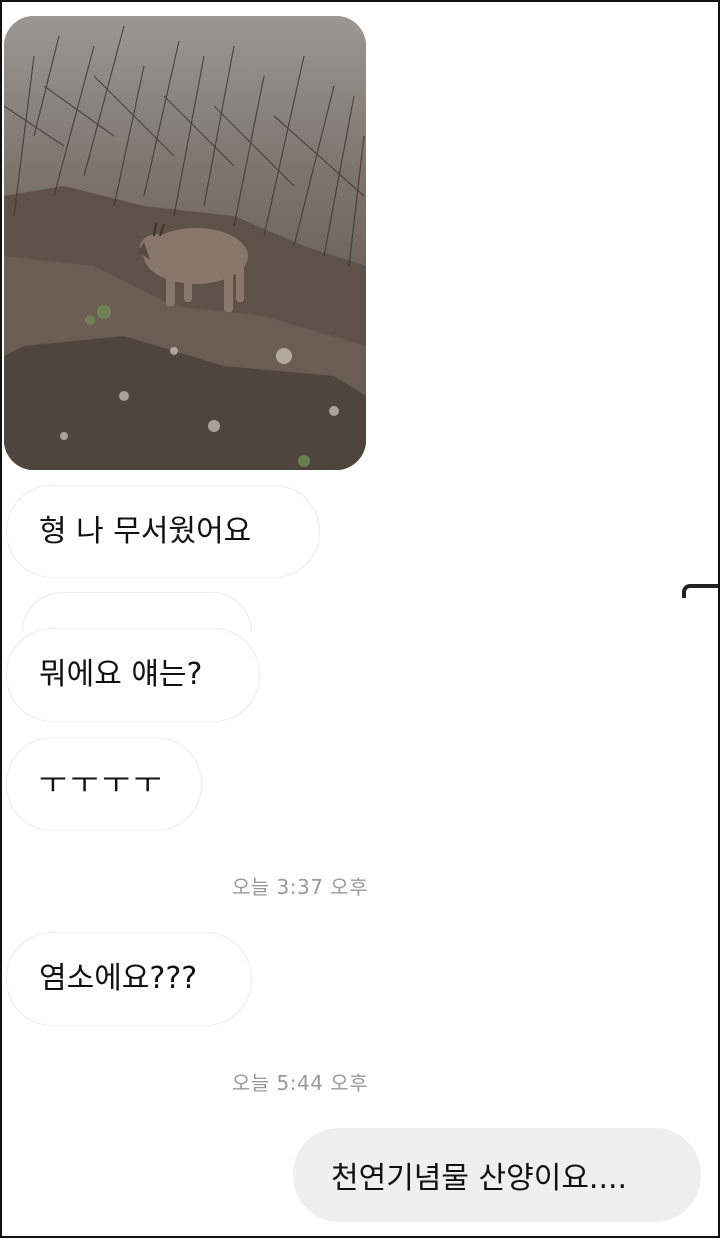  What do you see at coordinates (118, 978) in the screenshot?
I see `message-text: 염소에요???` at bounding box center [118, 978].